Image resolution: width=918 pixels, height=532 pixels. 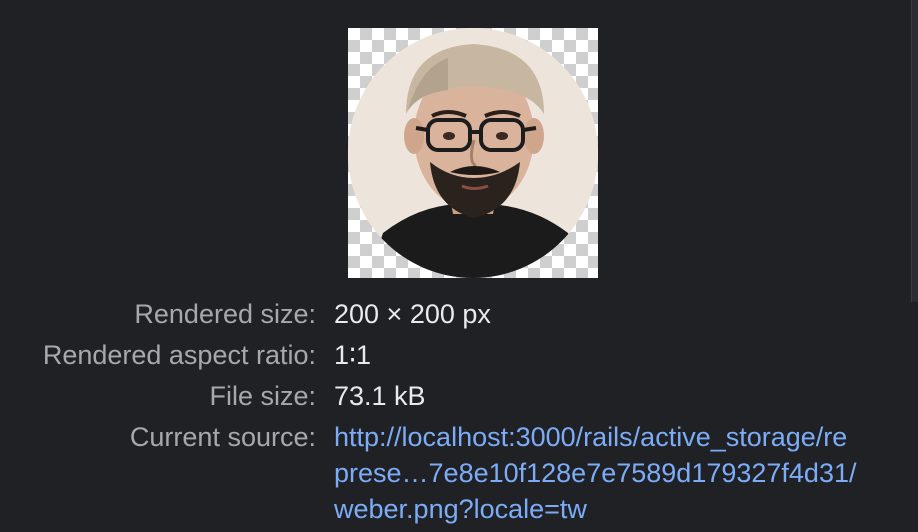 I want to click on current-source-link-line: weber.png?locale=tw, so click(x=626, y=509).